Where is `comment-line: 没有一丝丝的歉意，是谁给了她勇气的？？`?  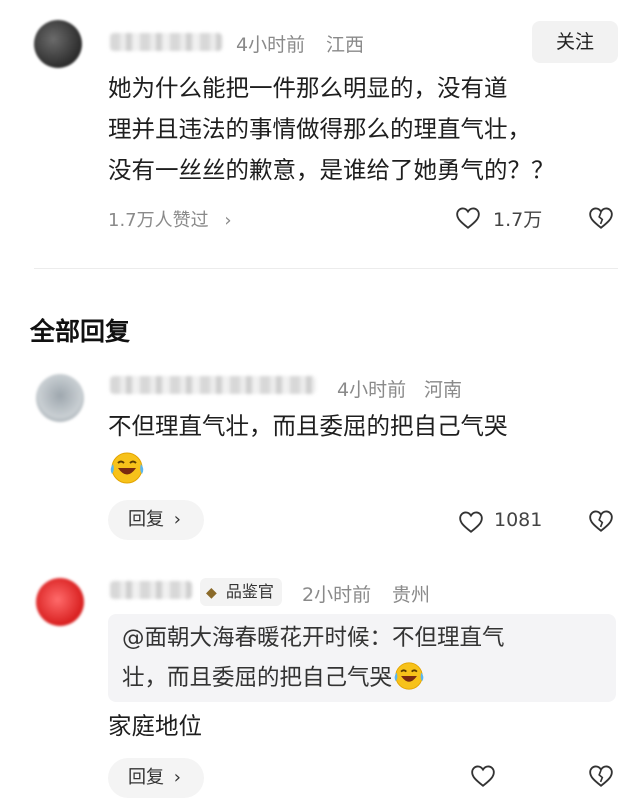 comment-line: 没有一丝丝的歉意，是谁给了她勇气的？？ is located at coordinates (331, 170).